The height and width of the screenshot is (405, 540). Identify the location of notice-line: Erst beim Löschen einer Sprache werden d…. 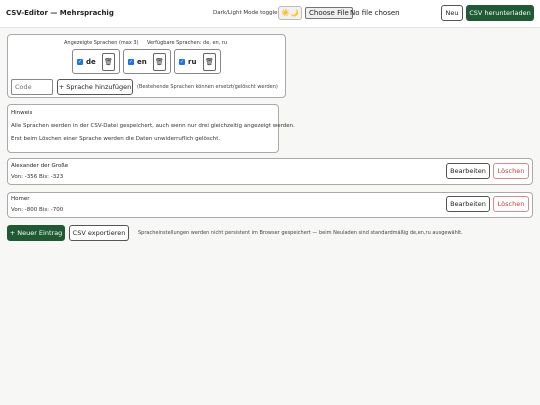
(116, 139).